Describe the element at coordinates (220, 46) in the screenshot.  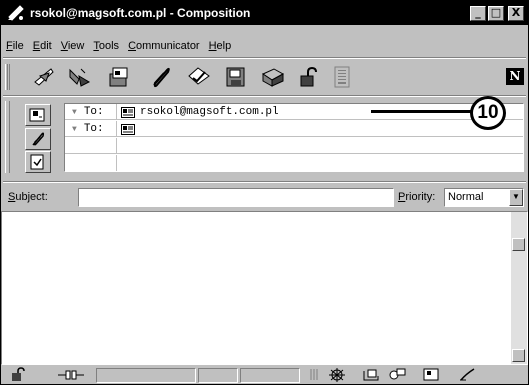
I see `menu-help: Help` at that location.